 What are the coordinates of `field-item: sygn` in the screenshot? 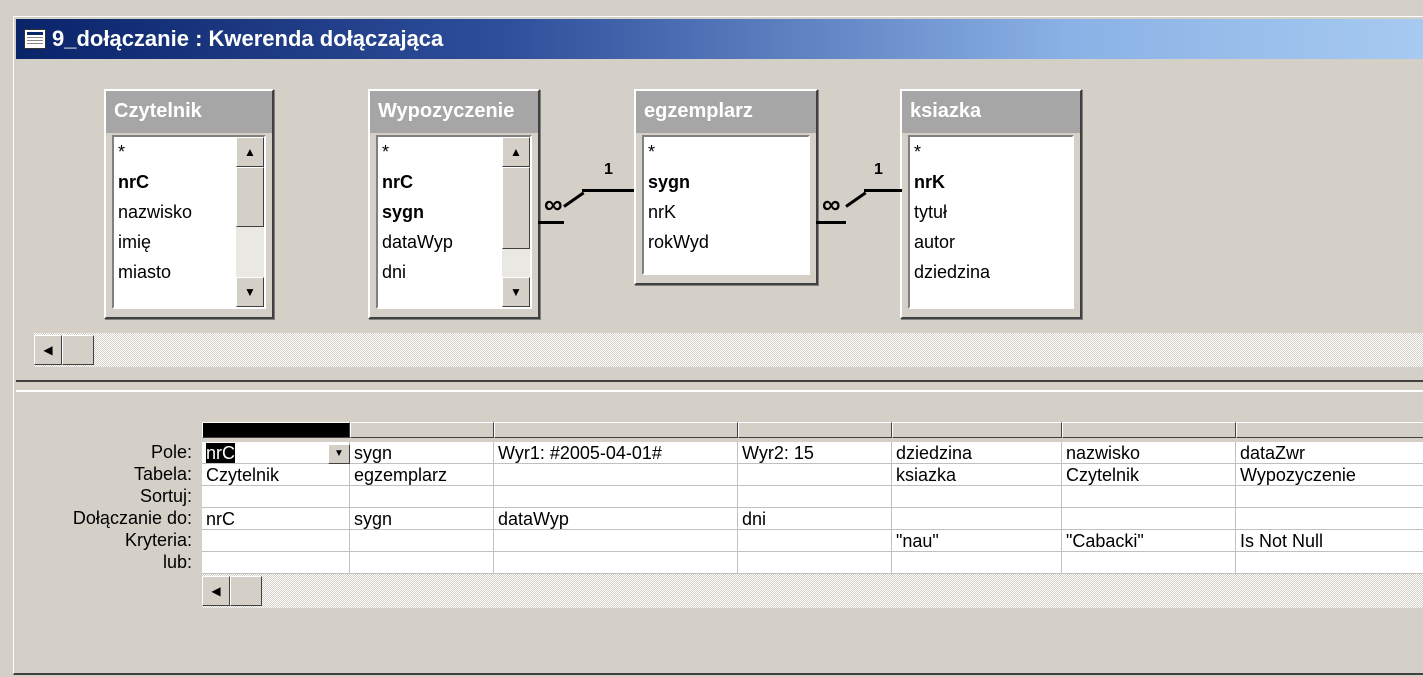 It's located at (726, 182).